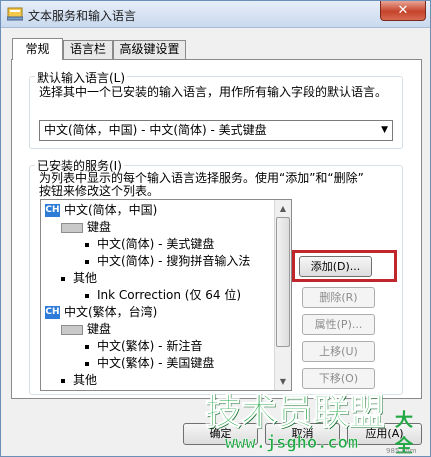  I want to click on tree-item-service: 中文(简体) - 美式键盘, so click(149, 244).